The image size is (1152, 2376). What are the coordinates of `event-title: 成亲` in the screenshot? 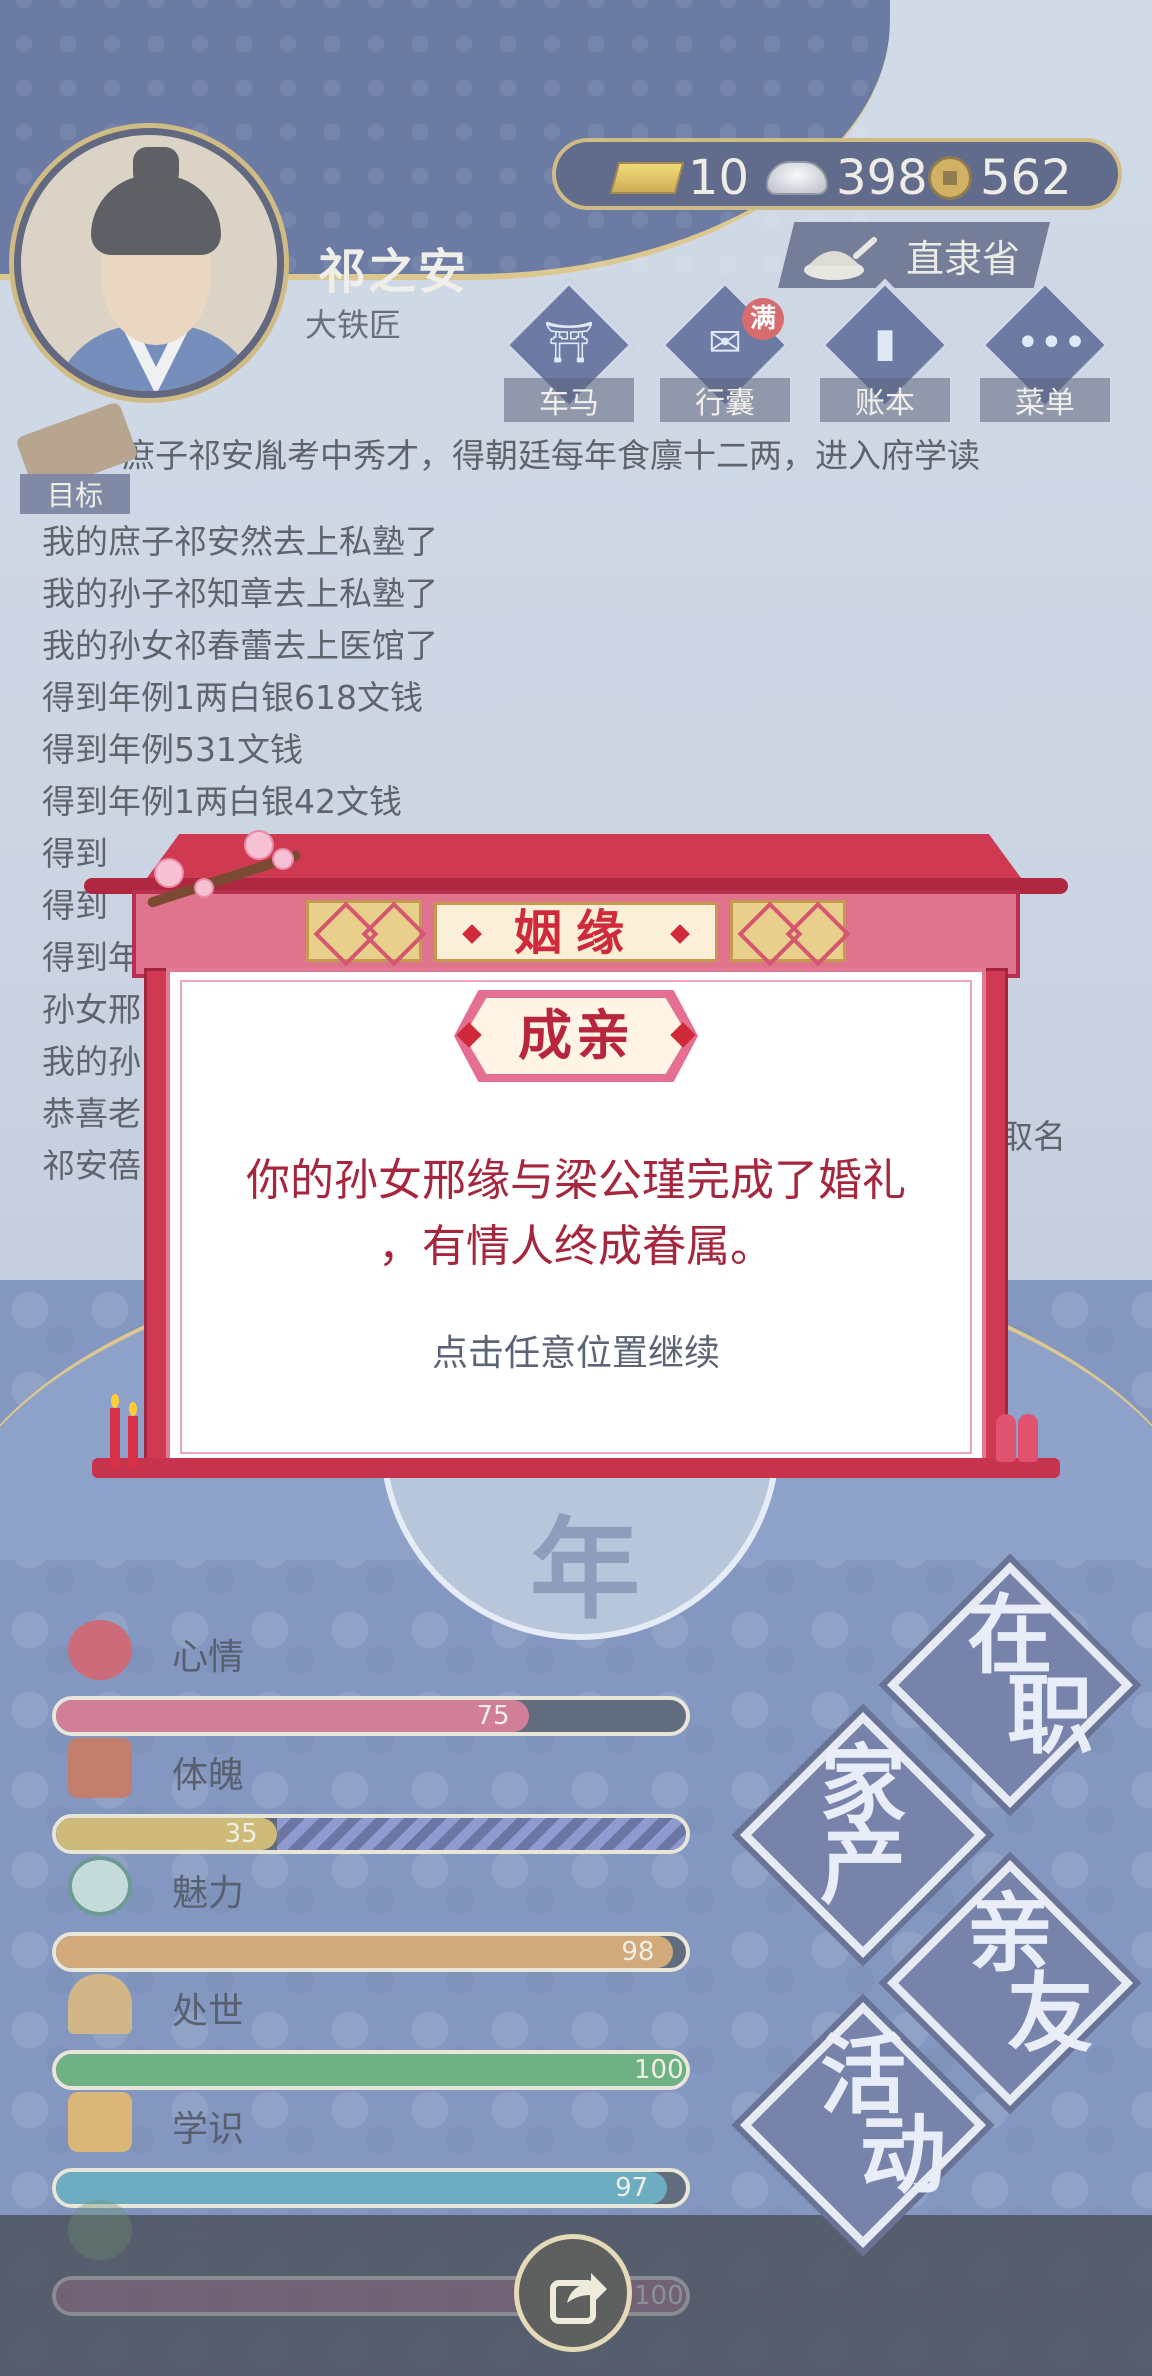 It's located at (576, 1035).